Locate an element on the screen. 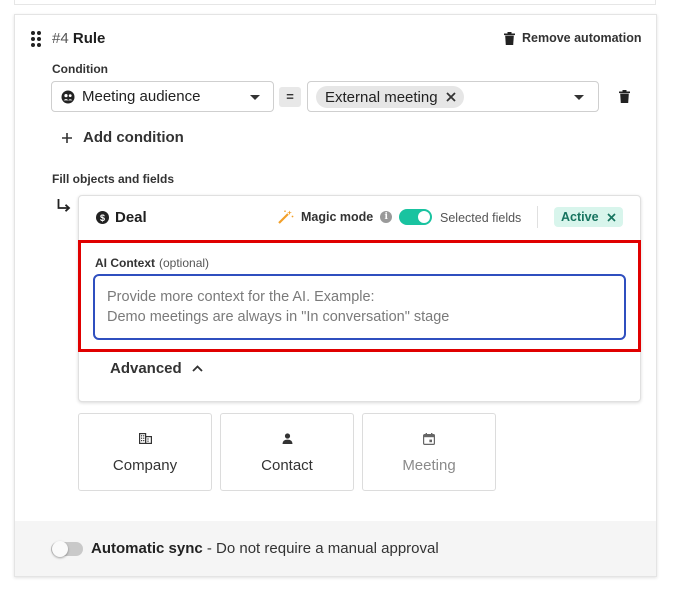 This screenshot has width=677, height=591. advanced-toggle: Advanced is located at coordinates (156, 368).